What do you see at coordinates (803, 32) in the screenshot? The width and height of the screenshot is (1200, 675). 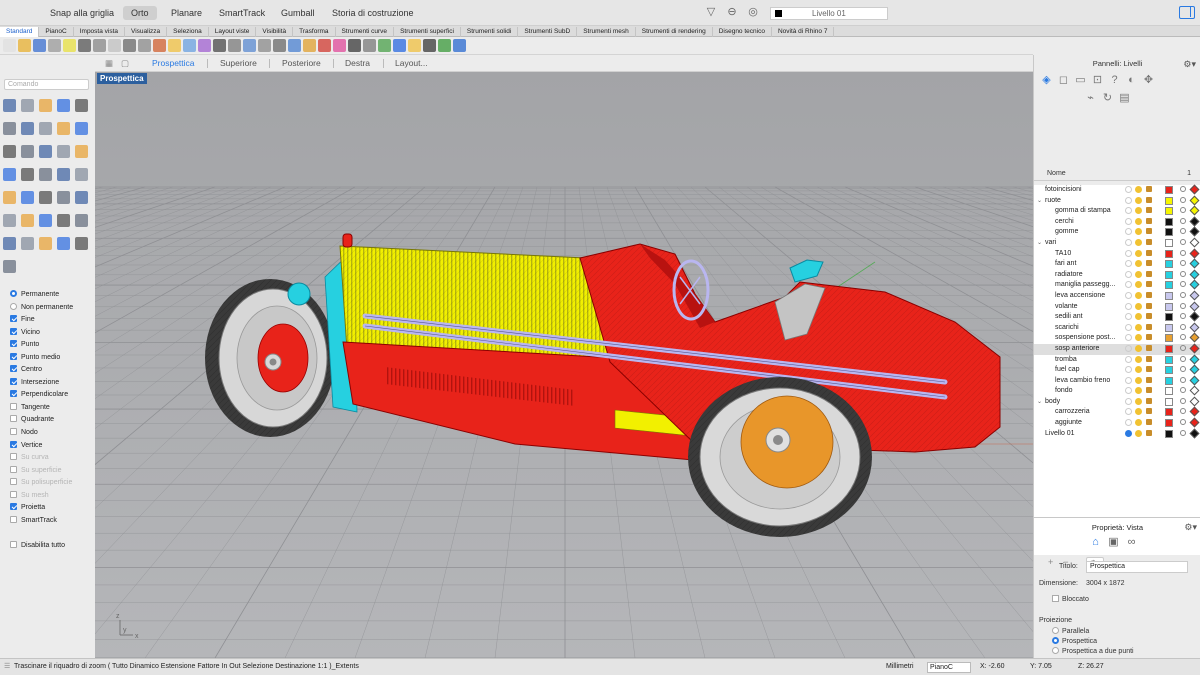 I see `toolbar-tab: Novità di Rhino 7` at bounding box center [803, 32].